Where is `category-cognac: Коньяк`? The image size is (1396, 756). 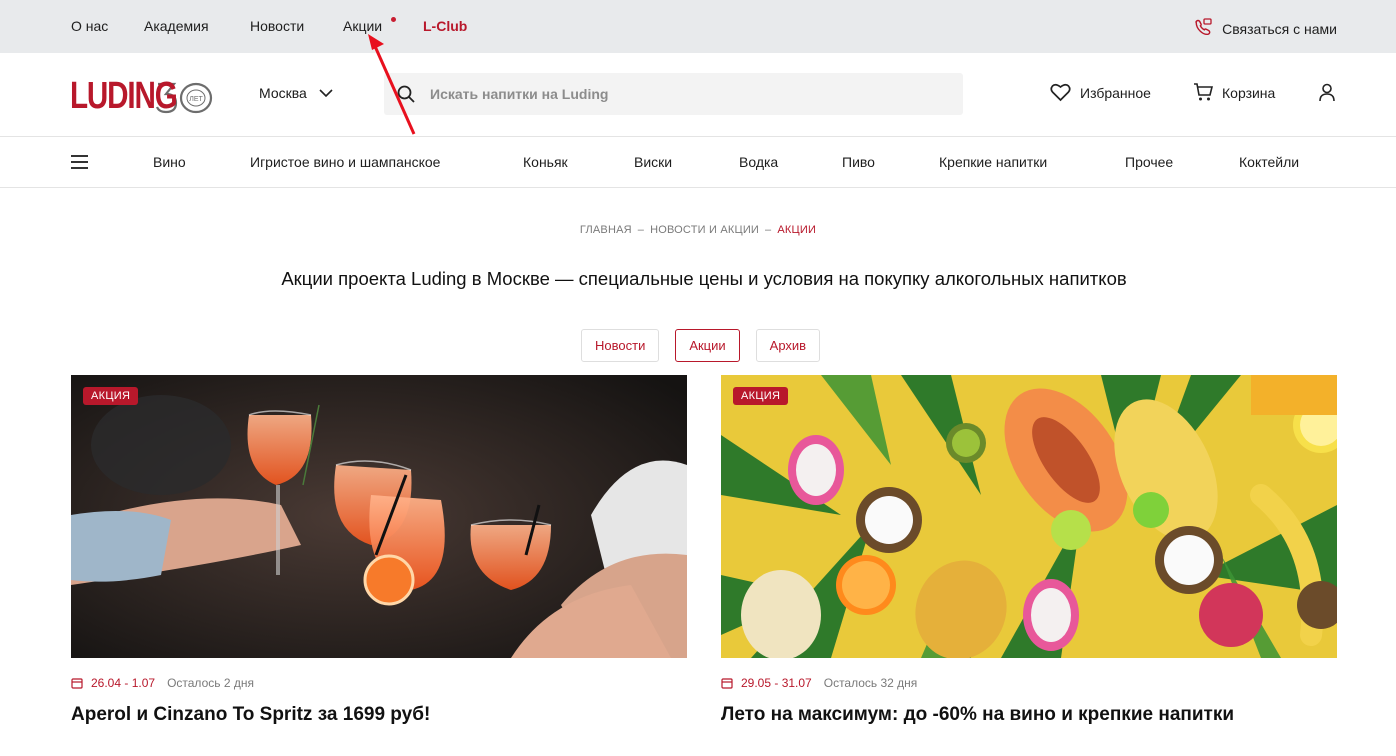
category-cognac: Коньяк is located at coordinates (545, 162).